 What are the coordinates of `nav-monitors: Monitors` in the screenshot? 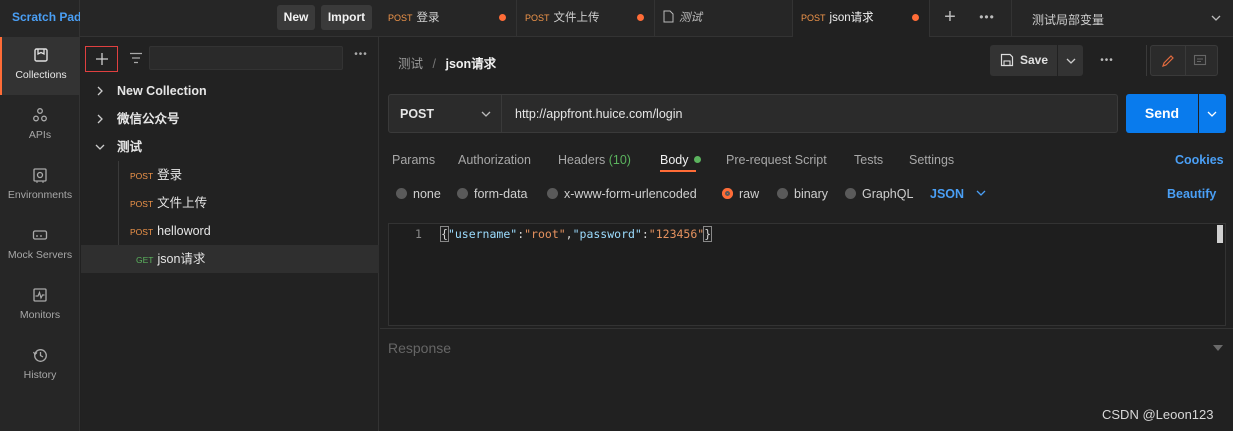 It's located at (40, 306).